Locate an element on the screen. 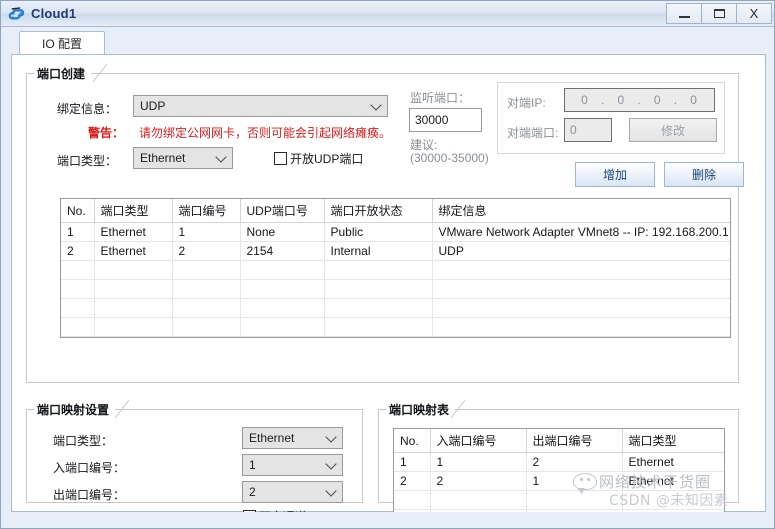 This screenshot has height=529, width=775. out-port-label: 出端口编号： is located at coordinates (89, 495).